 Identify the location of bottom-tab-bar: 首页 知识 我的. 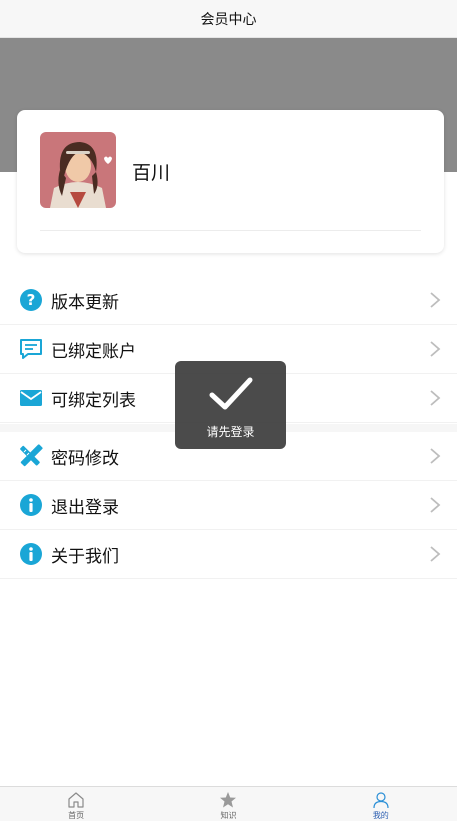
(228, 803).